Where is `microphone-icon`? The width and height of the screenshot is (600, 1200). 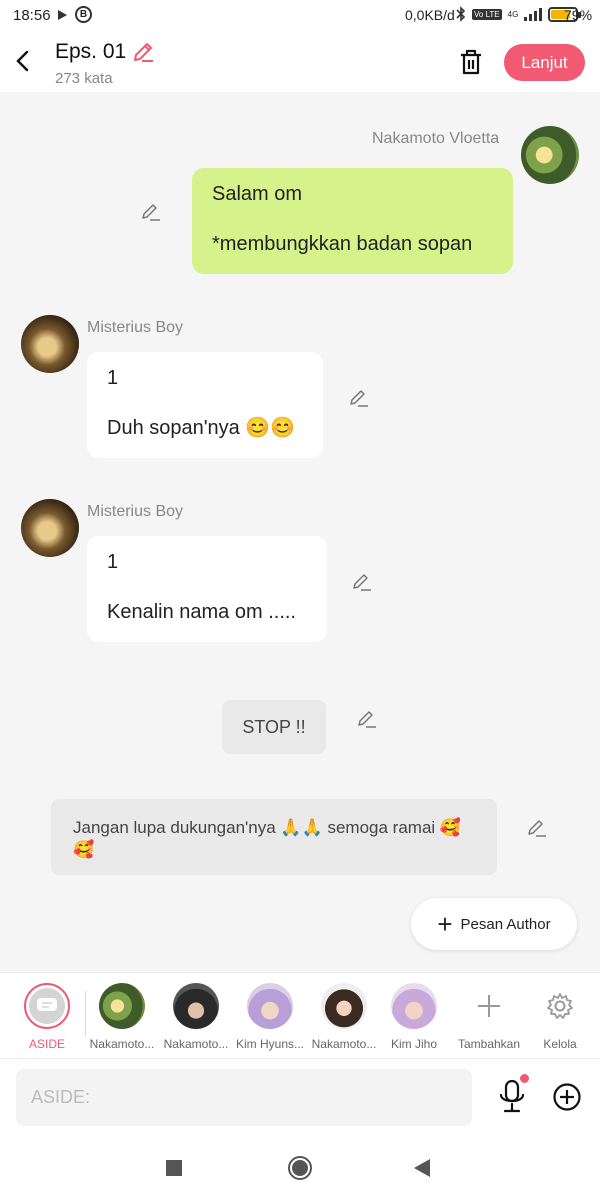 microphone-icon is located at coordinates (512, 1097).